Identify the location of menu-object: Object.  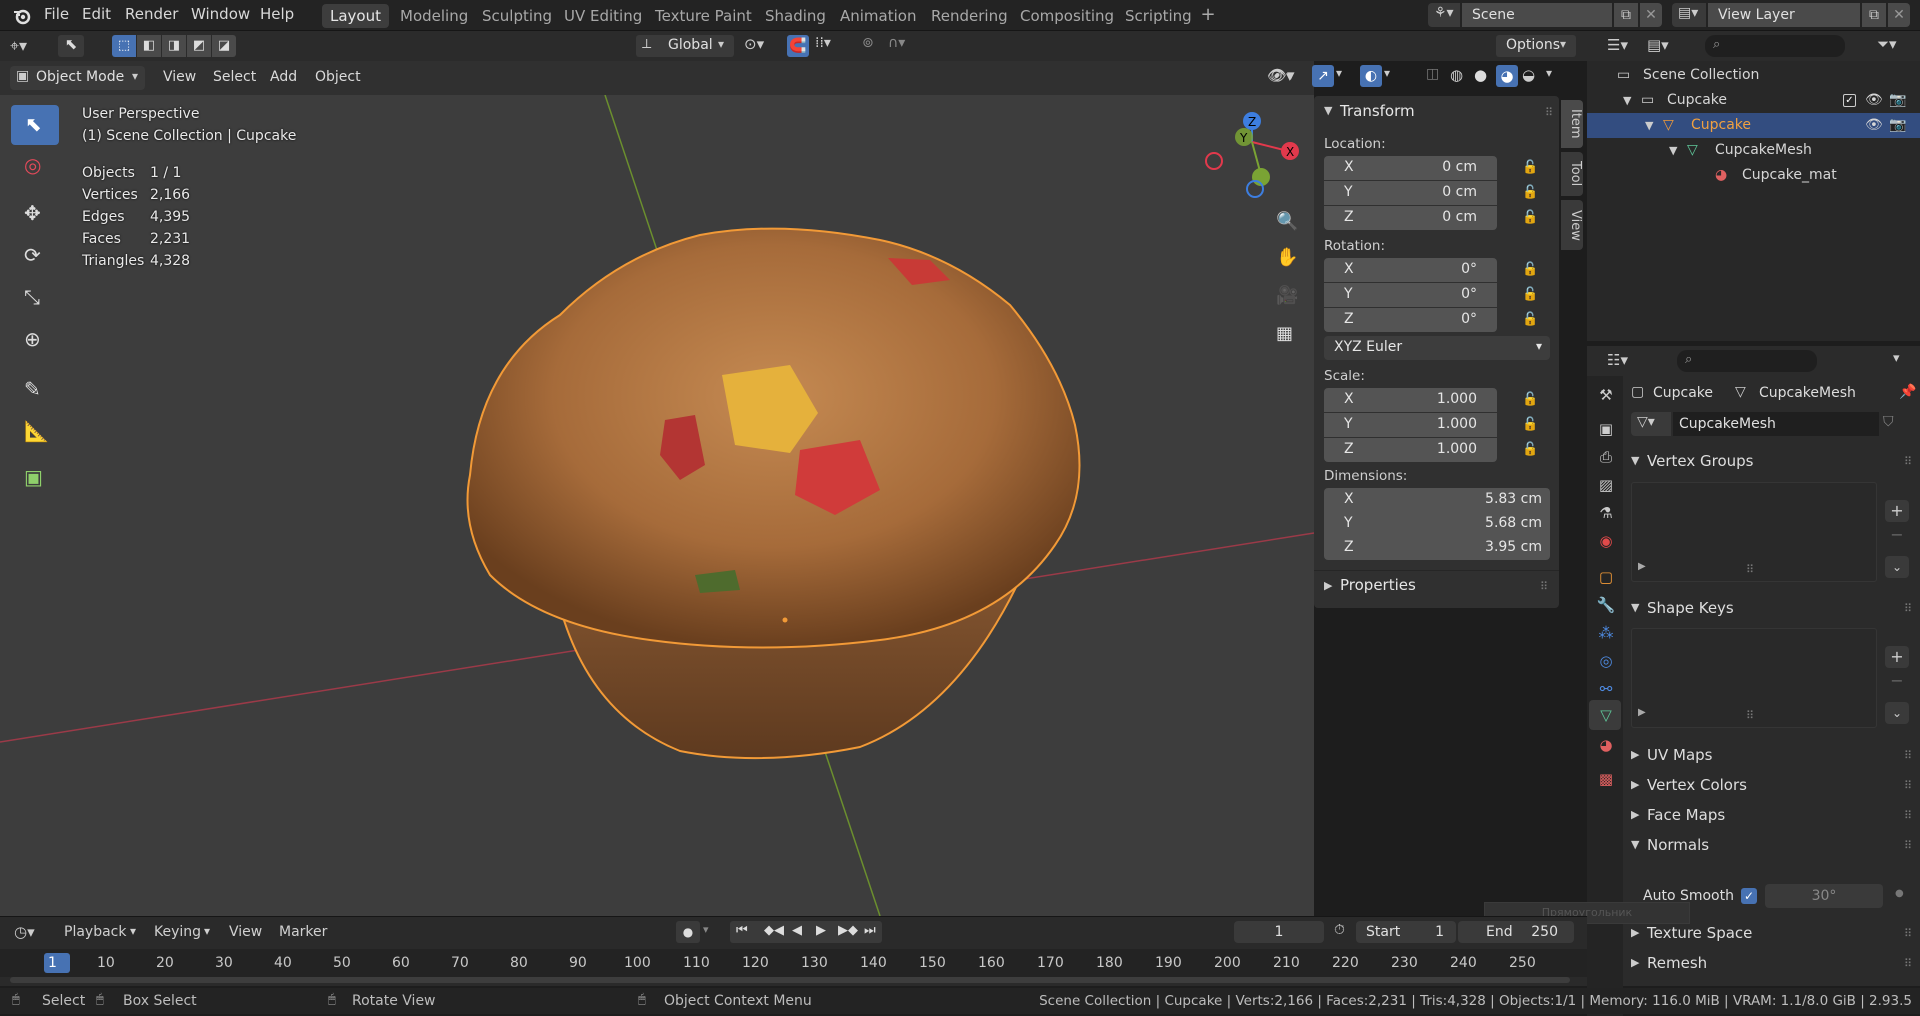
(338, 77).